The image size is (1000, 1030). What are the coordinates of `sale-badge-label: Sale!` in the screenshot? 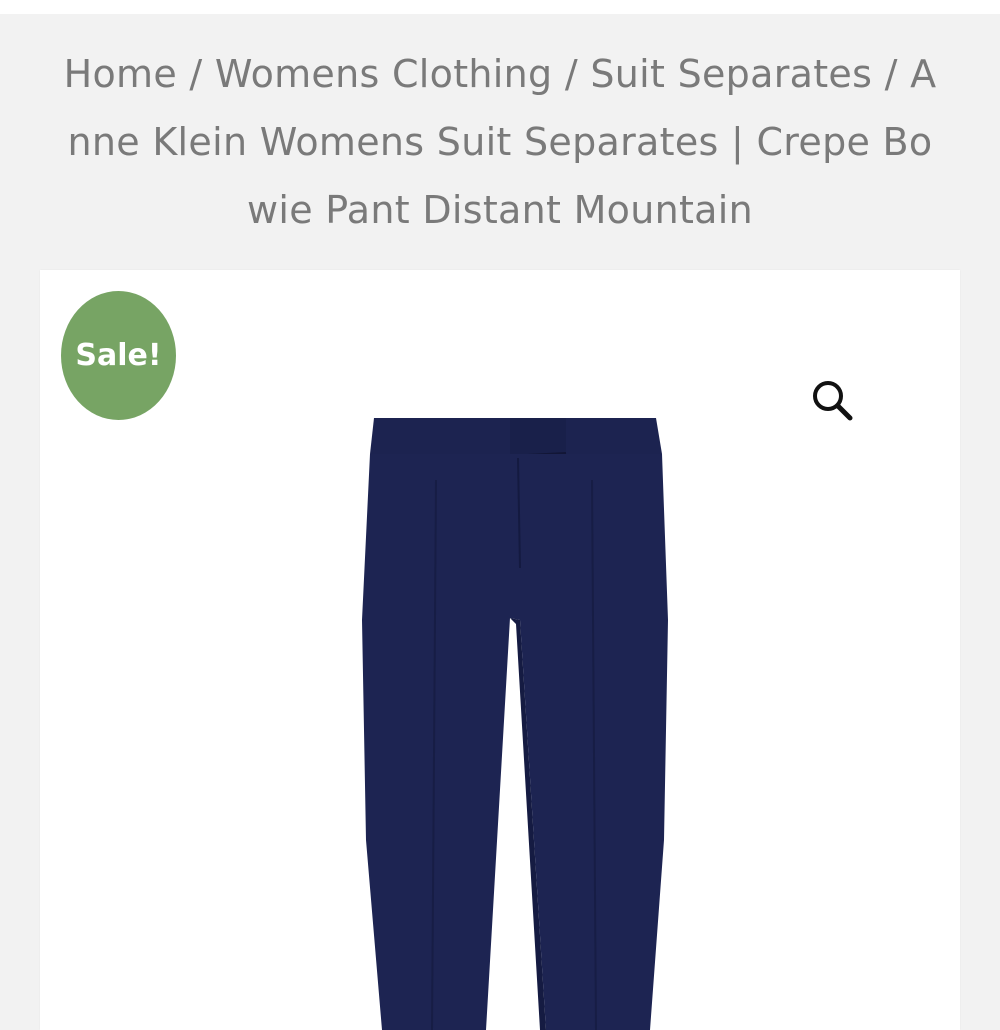 It's located at (118, 355).